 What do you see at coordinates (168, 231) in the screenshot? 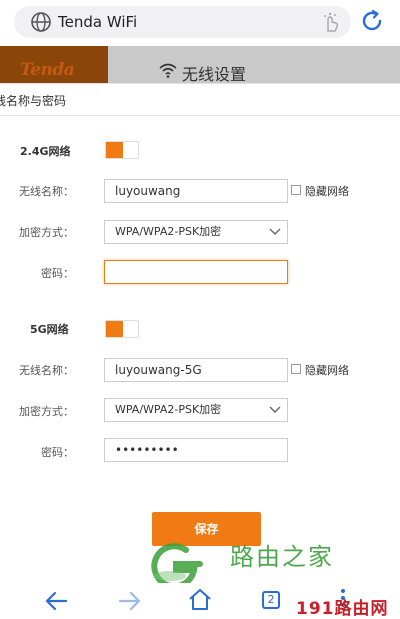
I see `encryption-value-2g: WPA/WPA2-PSK加密` at bounding box center [168, 231].